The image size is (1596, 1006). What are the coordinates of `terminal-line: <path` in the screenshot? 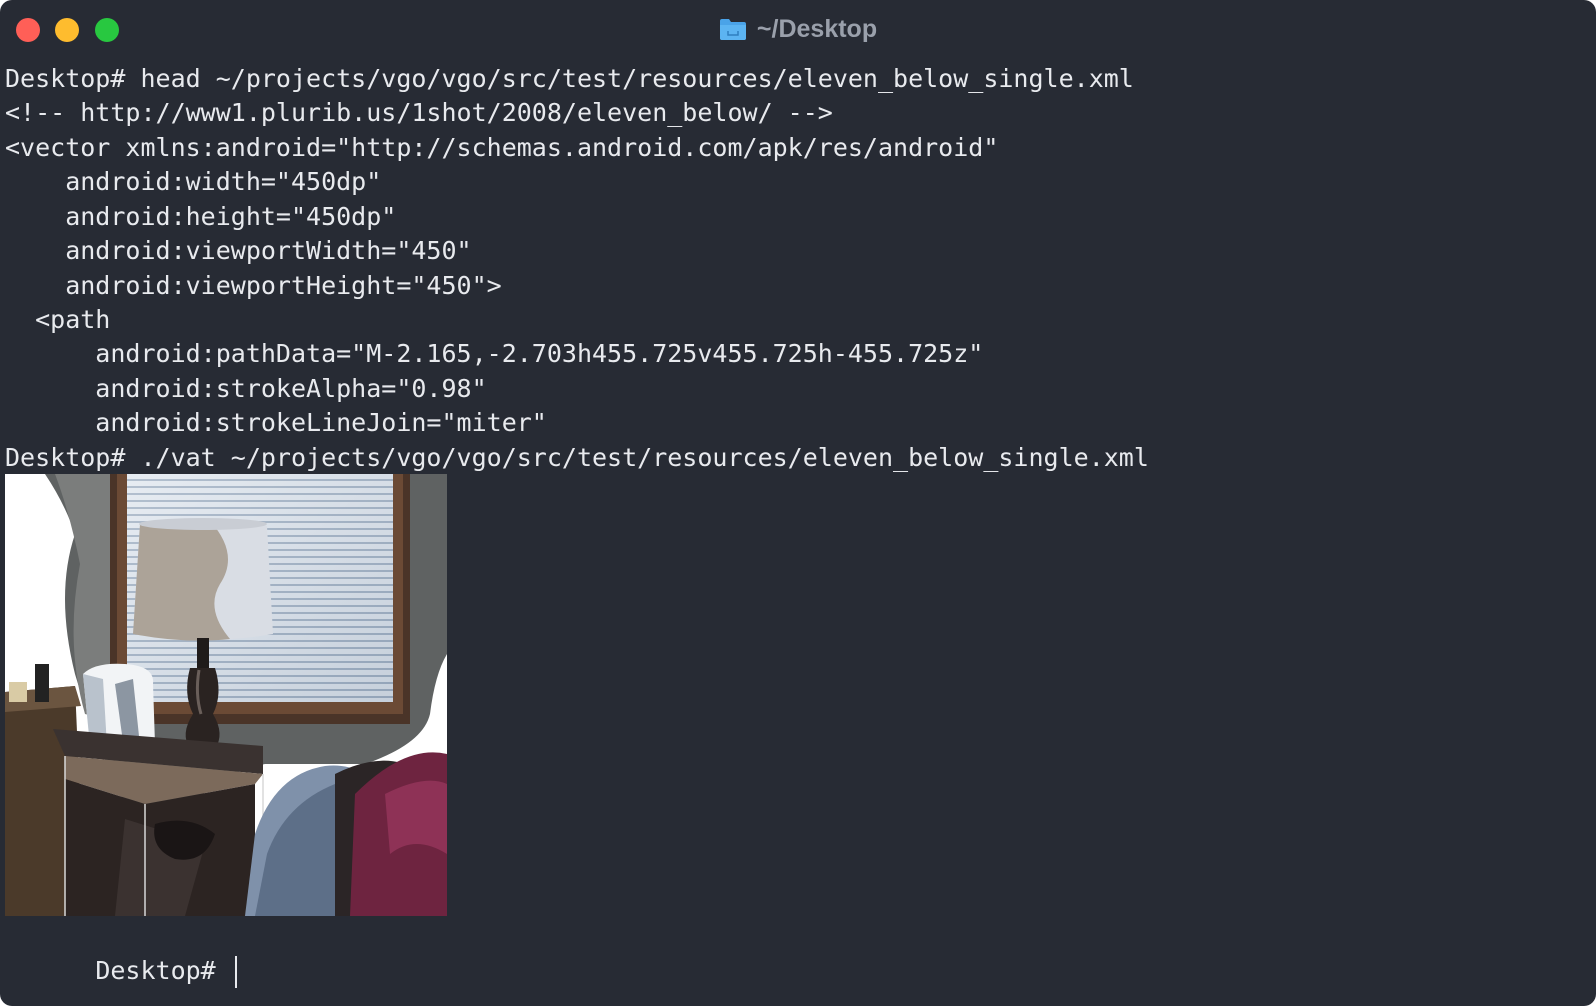 It's located at (58, 319).